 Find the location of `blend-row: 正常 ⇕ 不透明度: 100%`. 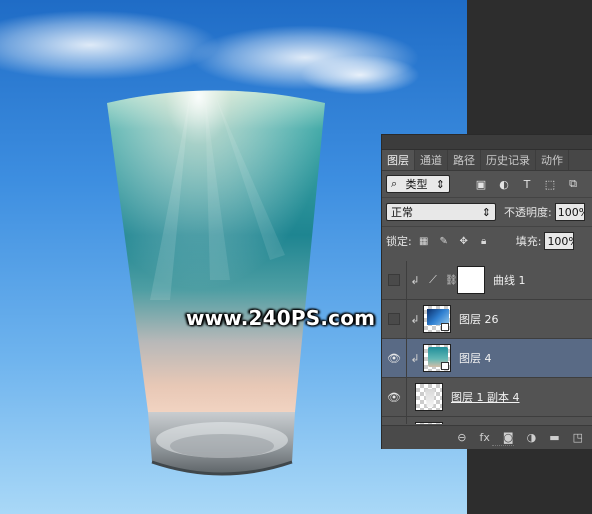

blend-row: 正常 ⇕ 不透明度: 100% is located at coordinates (487, 212).